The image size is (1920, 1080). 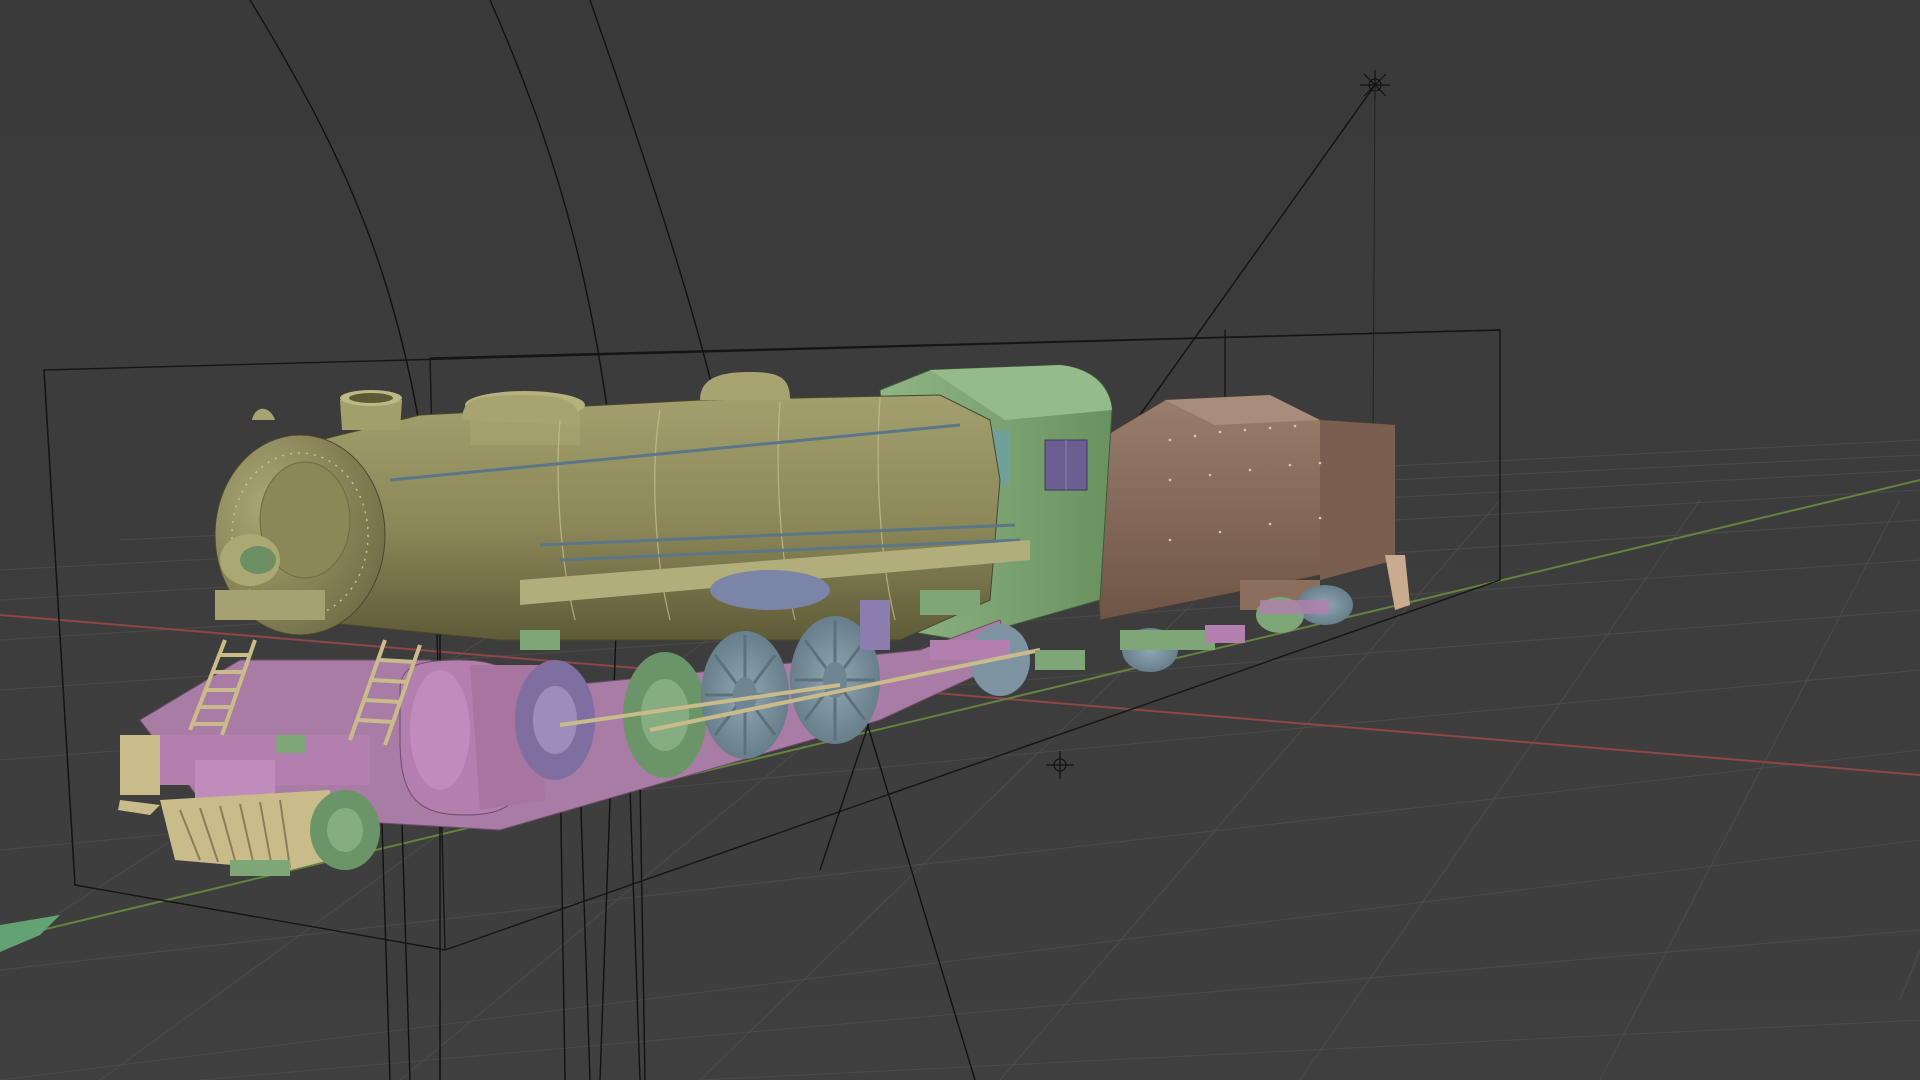 What do you see at coordinates (745, 386) in the screenshot?
I see `sand-dome` at bounding box center [745, 386].